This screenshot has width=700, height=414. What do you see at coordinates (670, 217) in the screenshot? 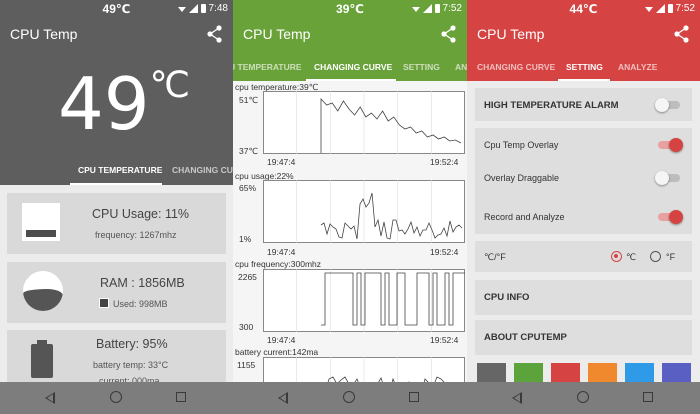
I see `record-analyze-toggle` at bounding box center [670, 217].